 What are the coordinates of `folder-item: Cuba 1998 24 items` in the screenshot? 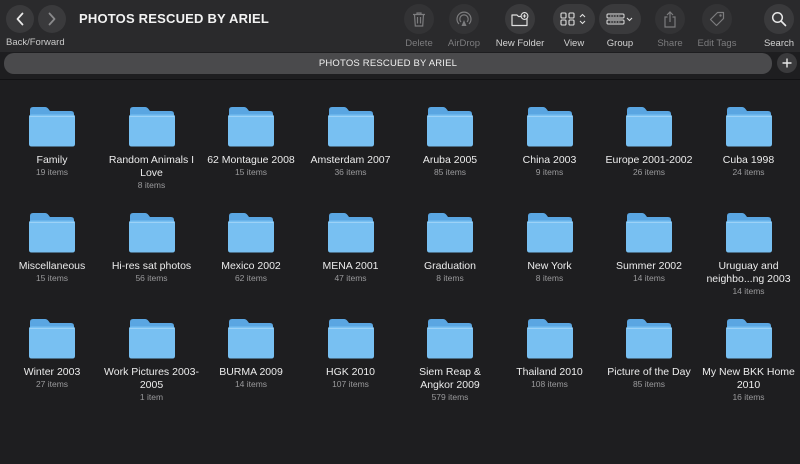 It's located at (749, 141).